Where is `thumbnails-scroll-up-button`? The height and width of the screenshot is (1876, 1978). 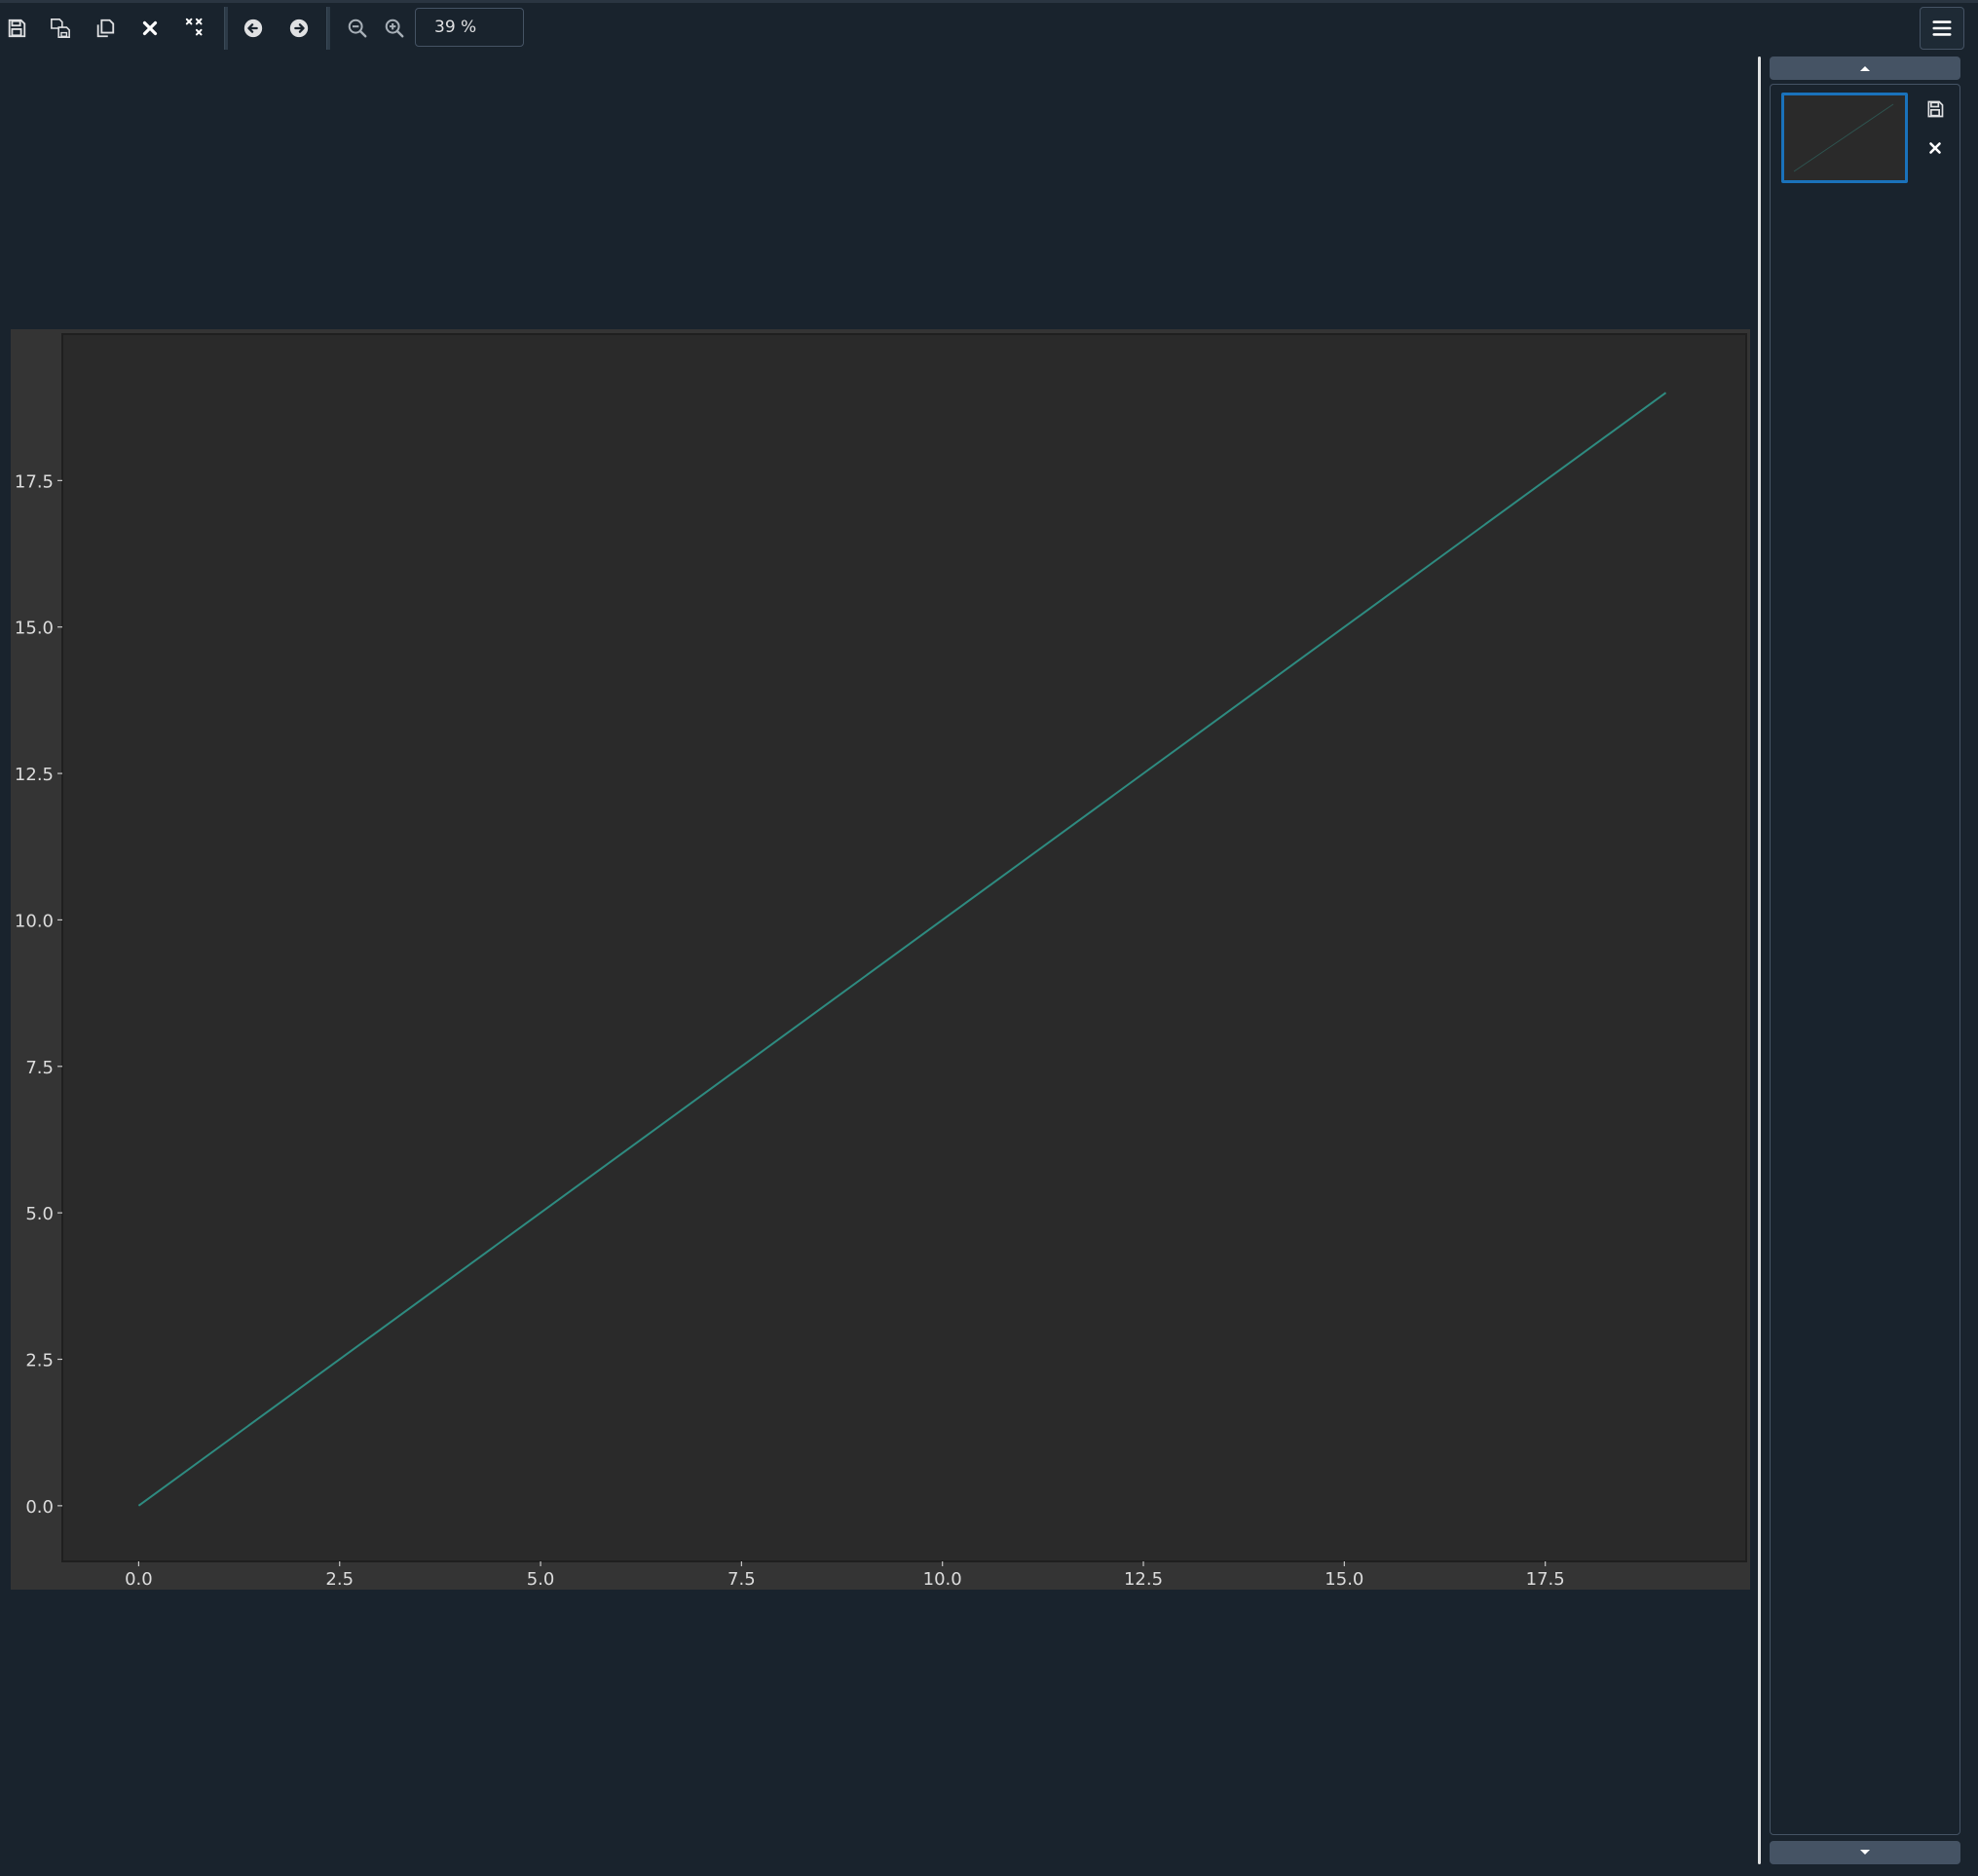
thumbnails-scroll-up-button is located at coordinates (1865, 68).